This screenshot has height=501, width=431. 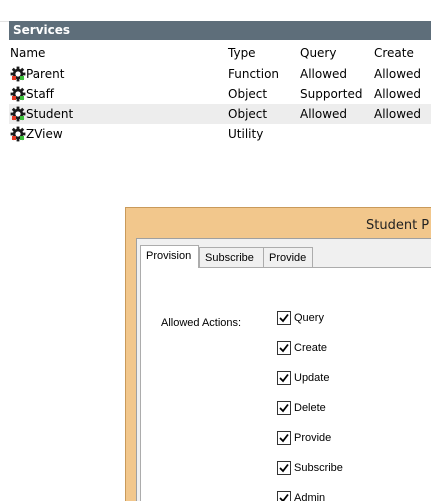 What do you see at coordinates (44, 134) in the screenshot?
I see `row-name: ZView` at bounding box center [44, 134].